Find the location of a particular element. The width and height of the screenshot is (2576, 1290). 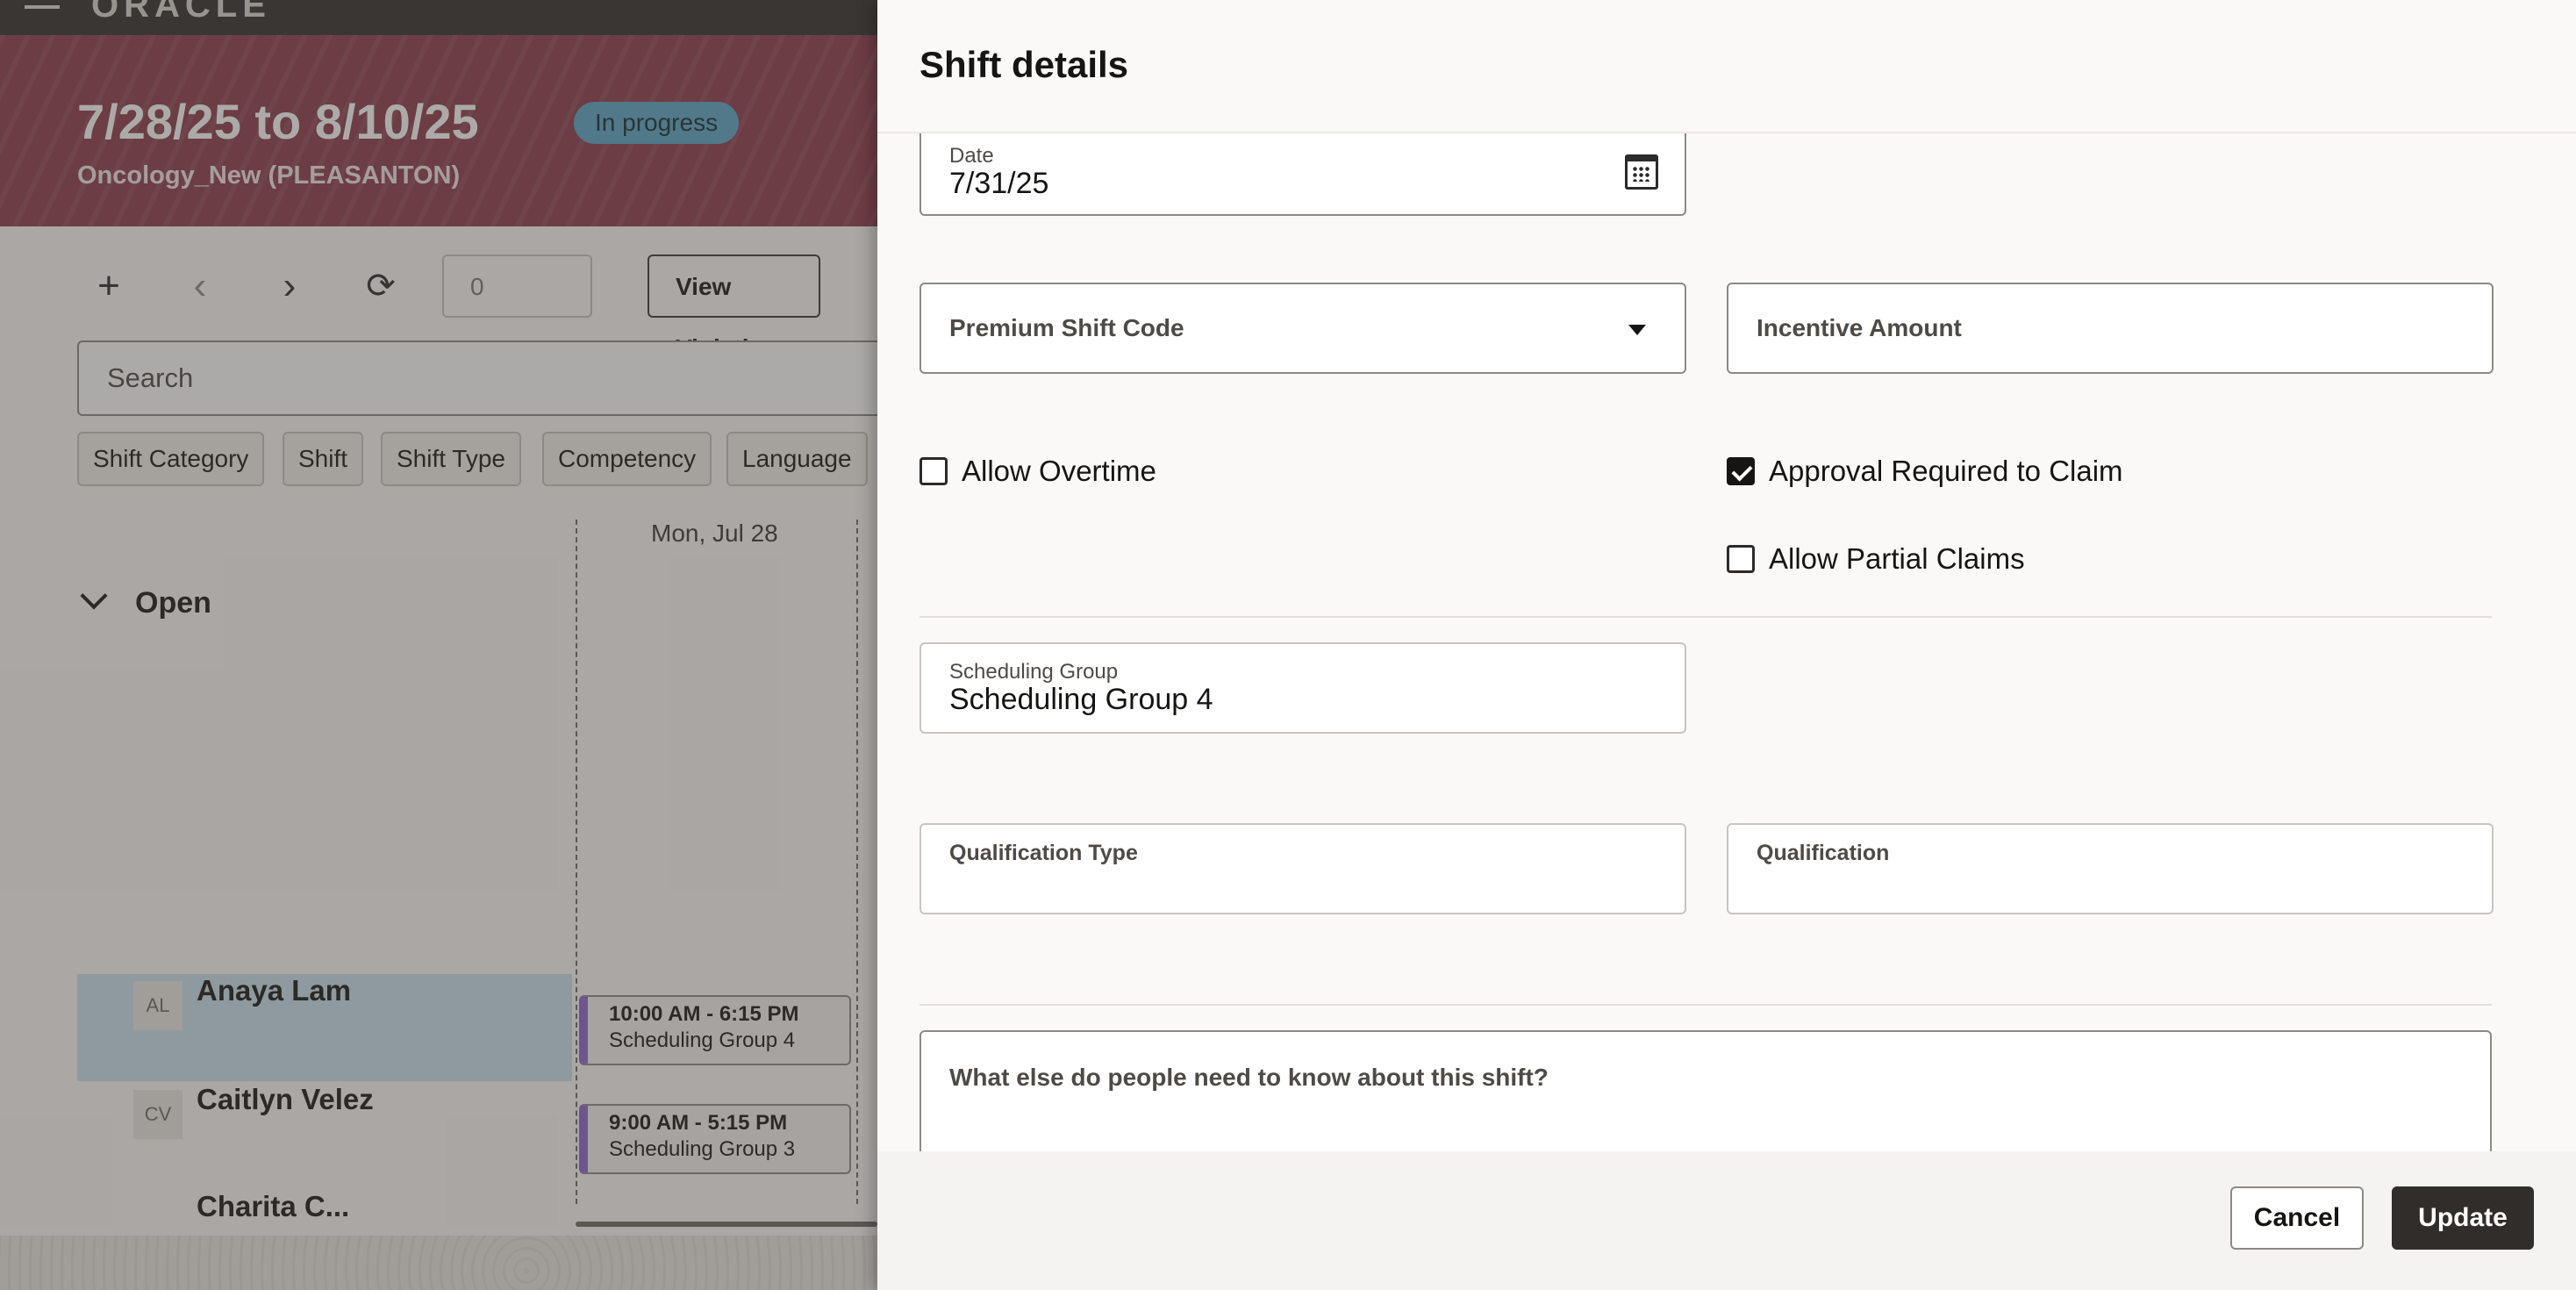

drawer-title: Shift details is located at coordinates (1024, 64).